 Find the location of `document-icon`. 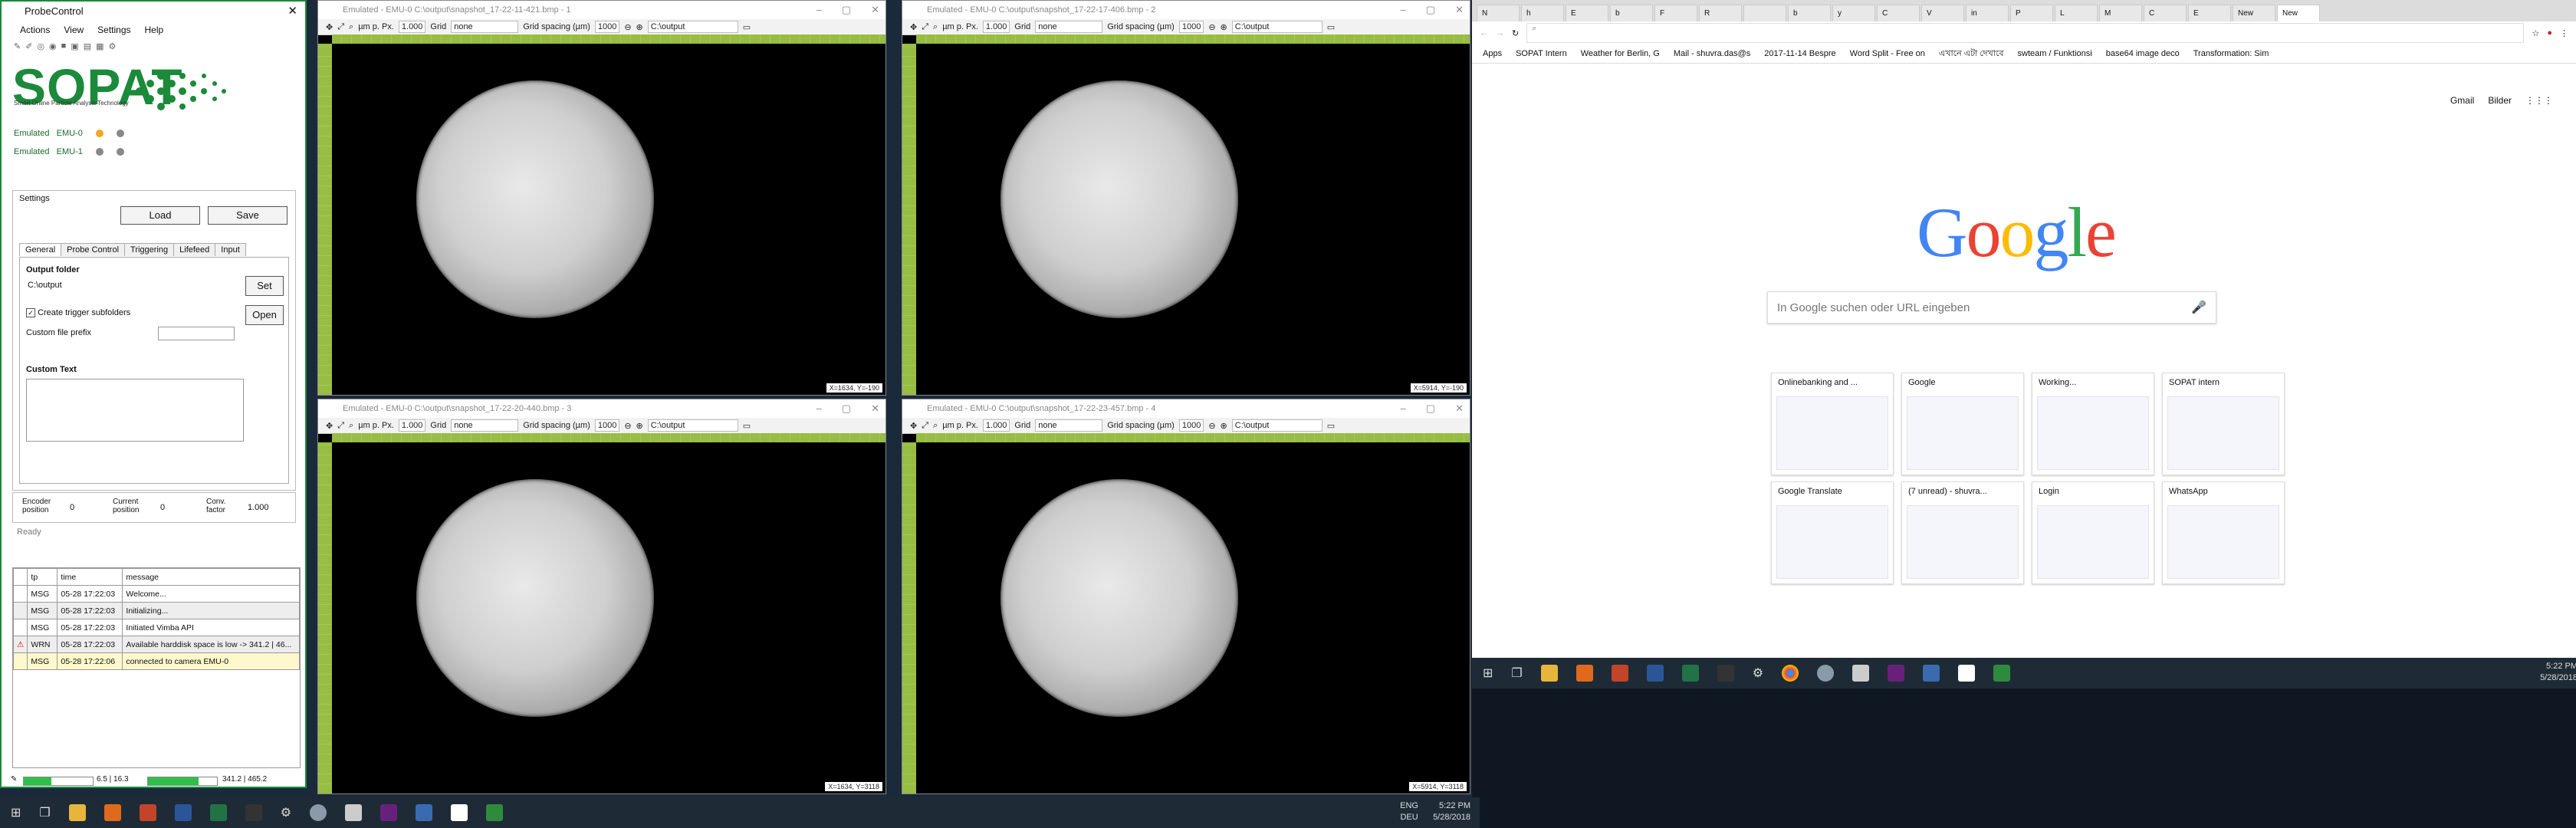

document-icon is located at coordinates (459, 813).